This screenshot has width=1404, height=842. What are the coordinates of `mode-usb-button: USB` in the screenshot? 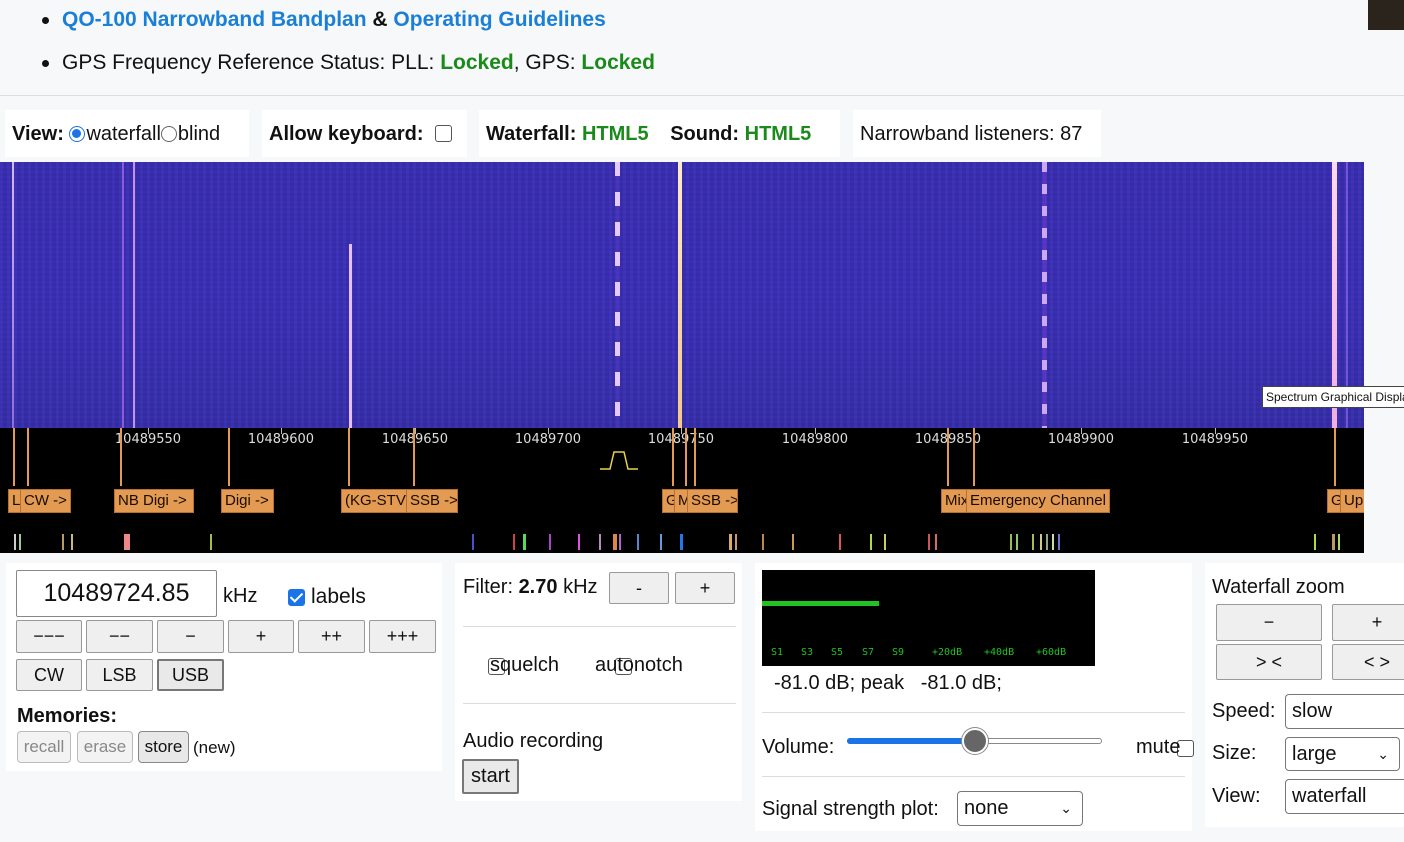 It's located at (190, 675).